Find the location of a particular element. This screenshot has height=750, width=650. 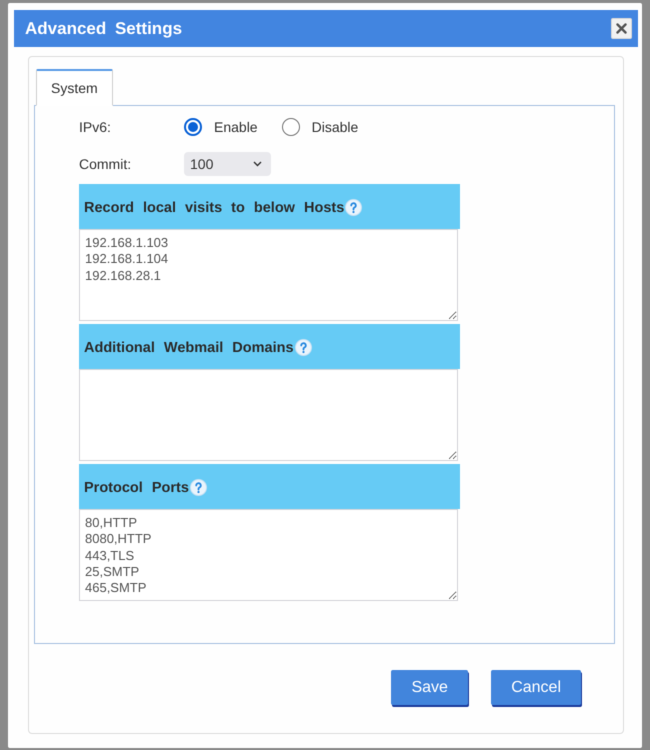

radio-label: Disable is located at coordinates (335, 127).